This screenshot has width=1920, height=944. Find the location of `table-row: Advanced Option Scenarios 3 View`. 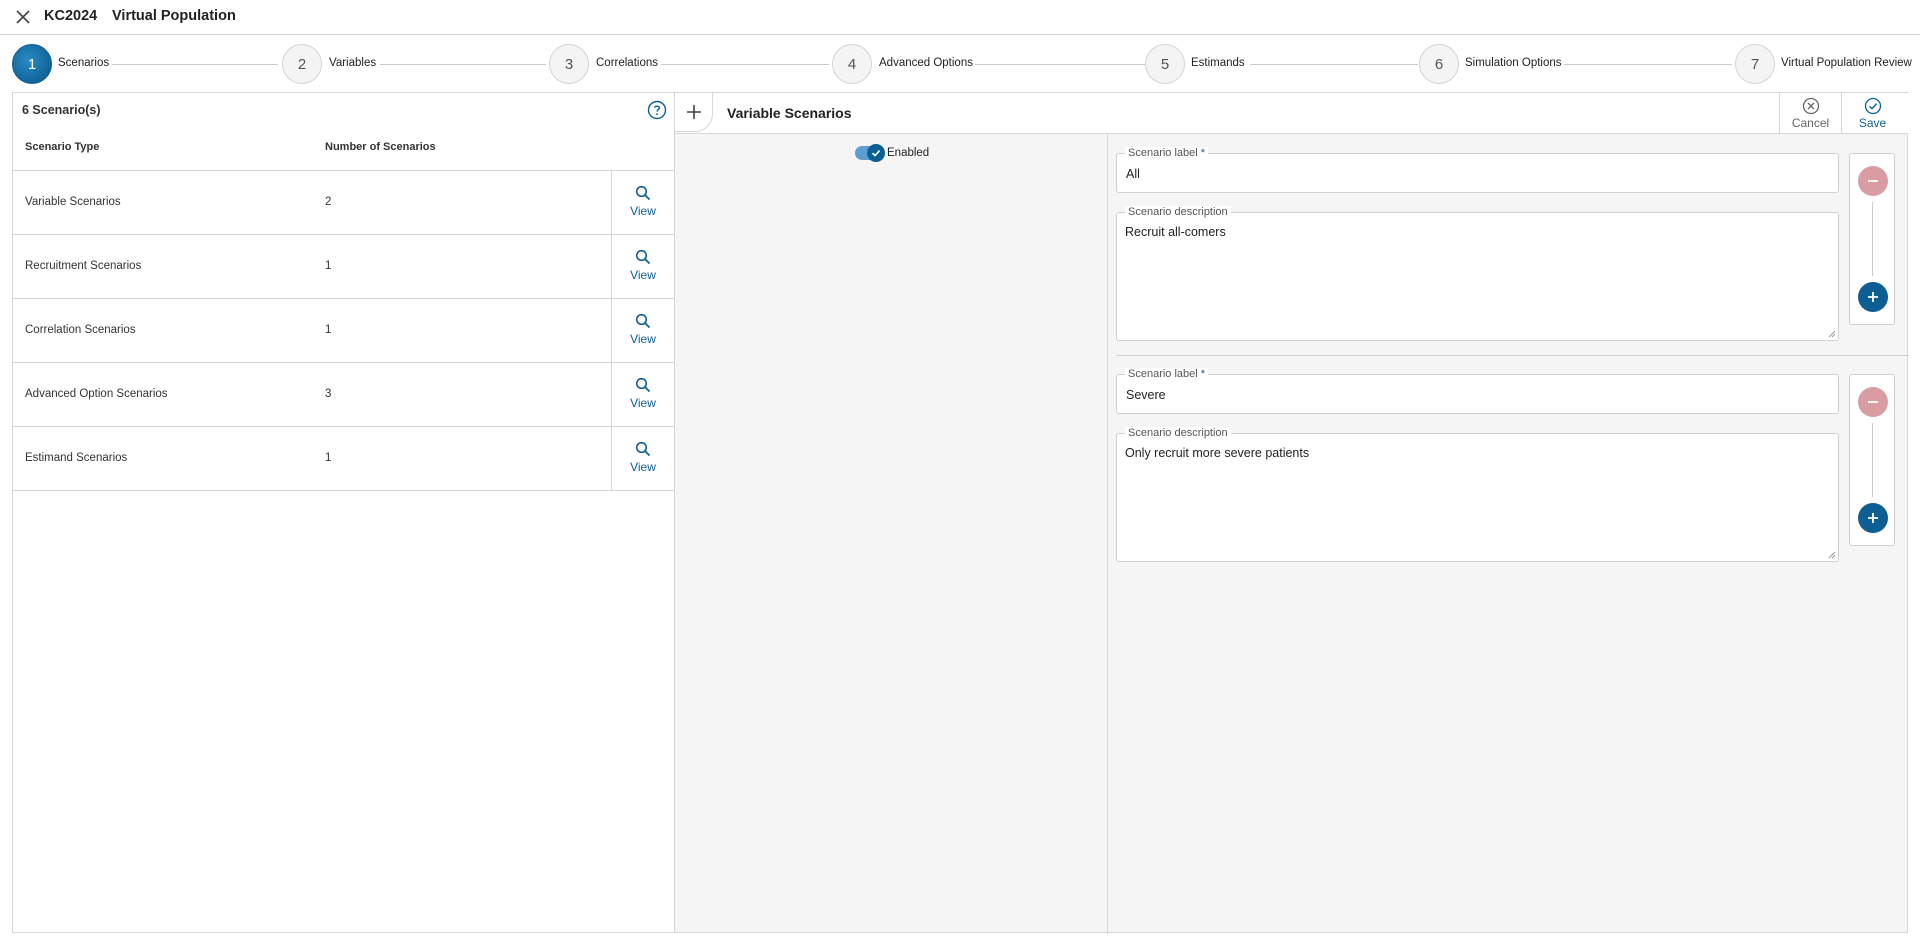

table-row: Advanced Option Scenarios 3 View is located at coordinates (343, 395).